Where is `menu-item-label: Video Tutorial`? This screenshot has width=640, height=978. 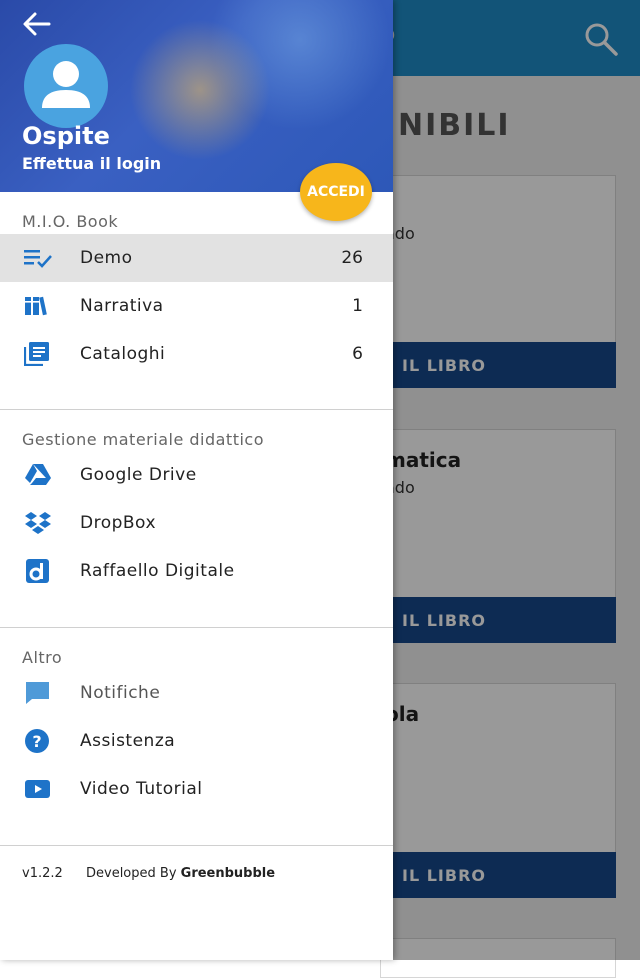
menu-item-label: Video Tutorial is located at coordinates (141, 789).